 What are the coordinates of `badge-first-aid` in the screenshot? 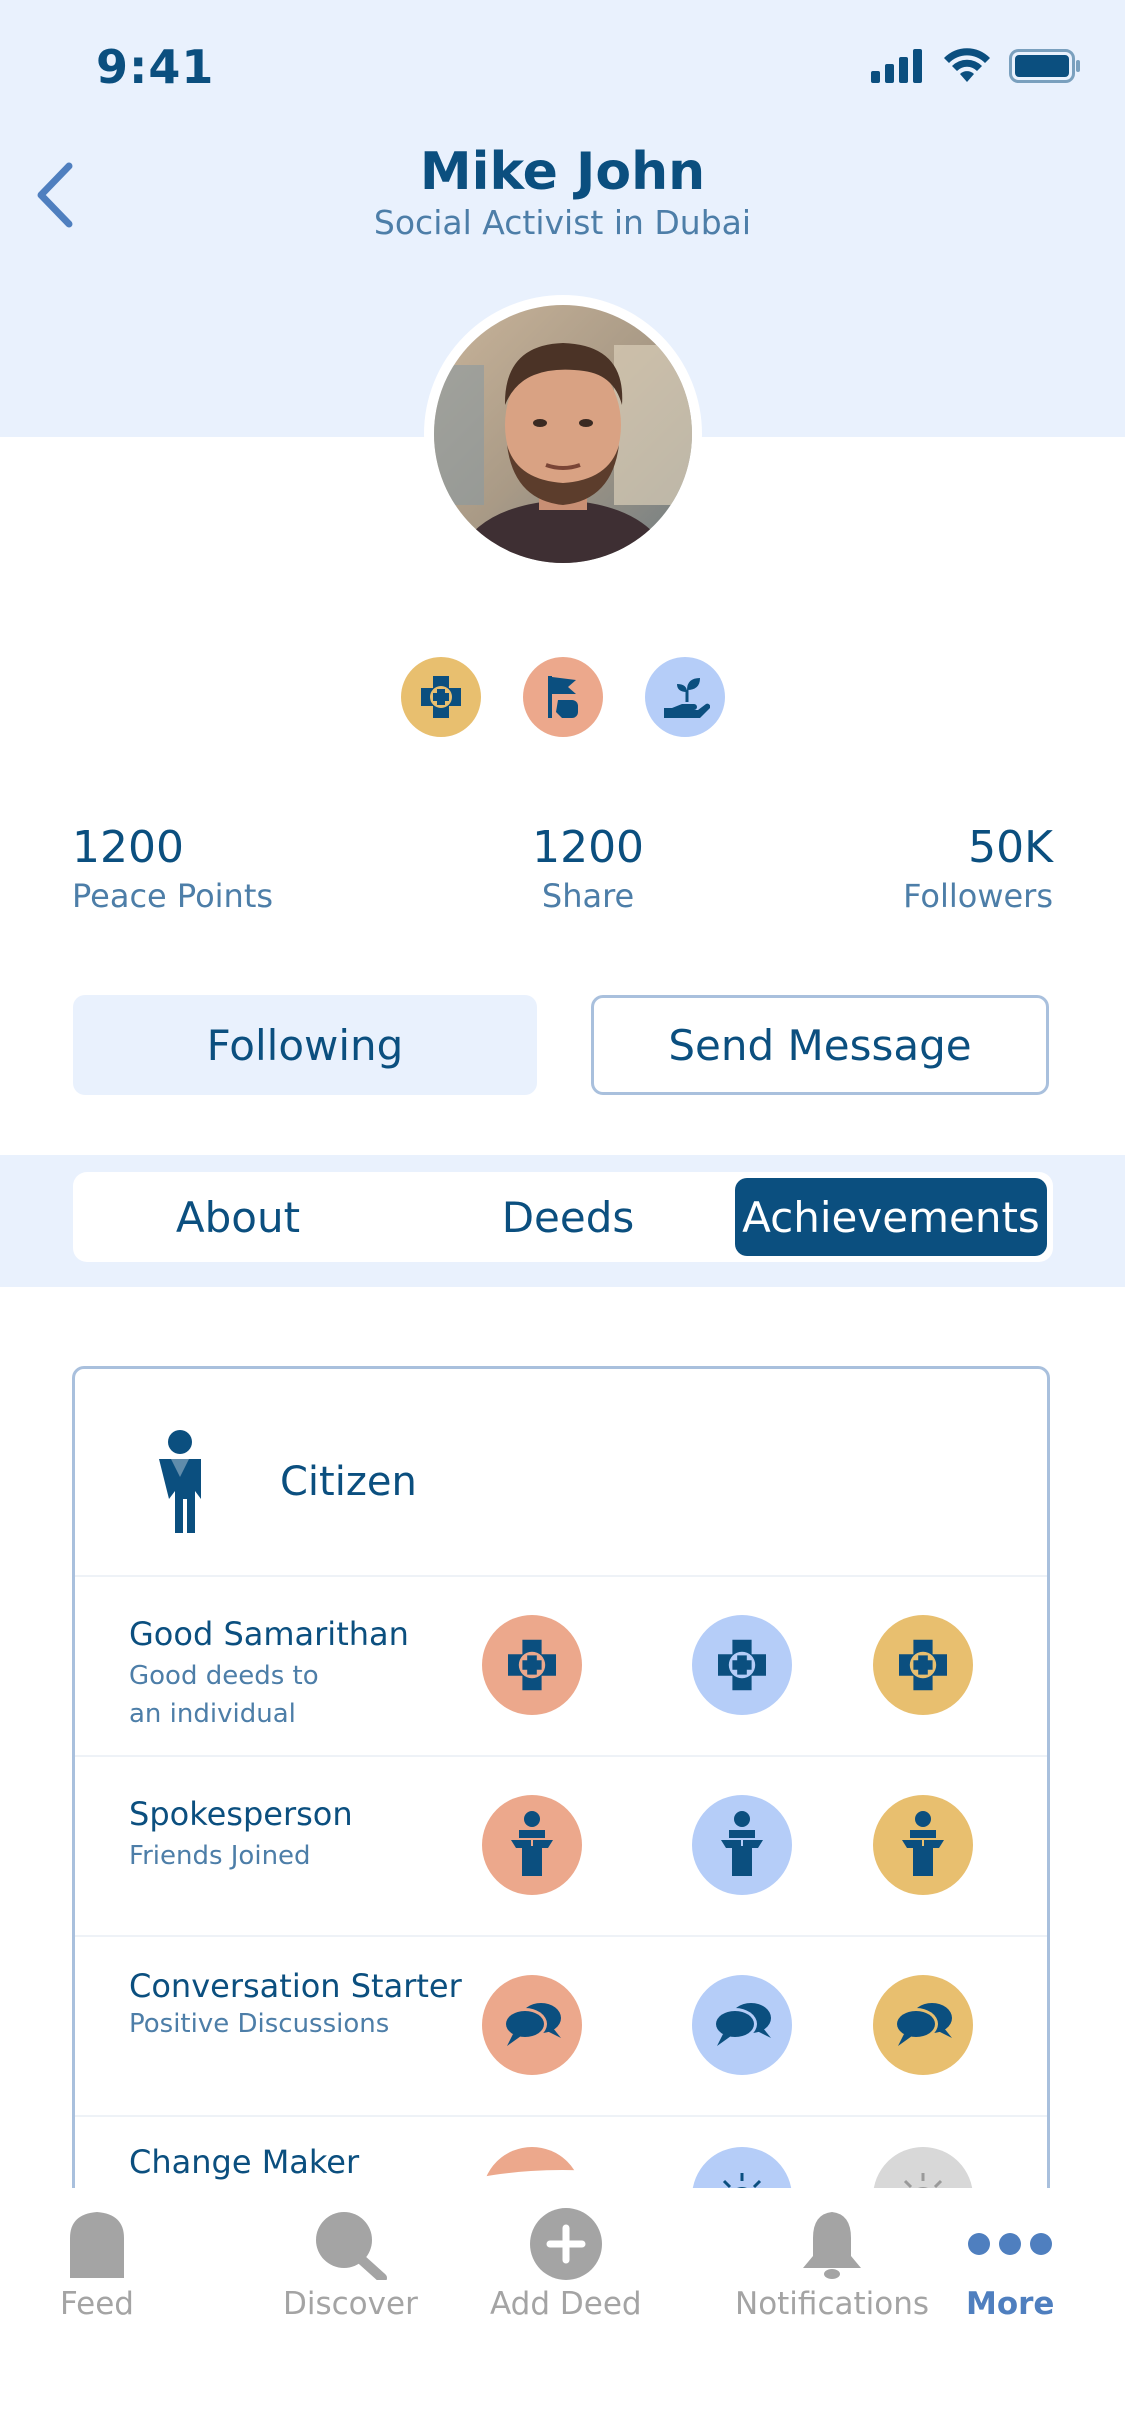 It's located at (440, 697).